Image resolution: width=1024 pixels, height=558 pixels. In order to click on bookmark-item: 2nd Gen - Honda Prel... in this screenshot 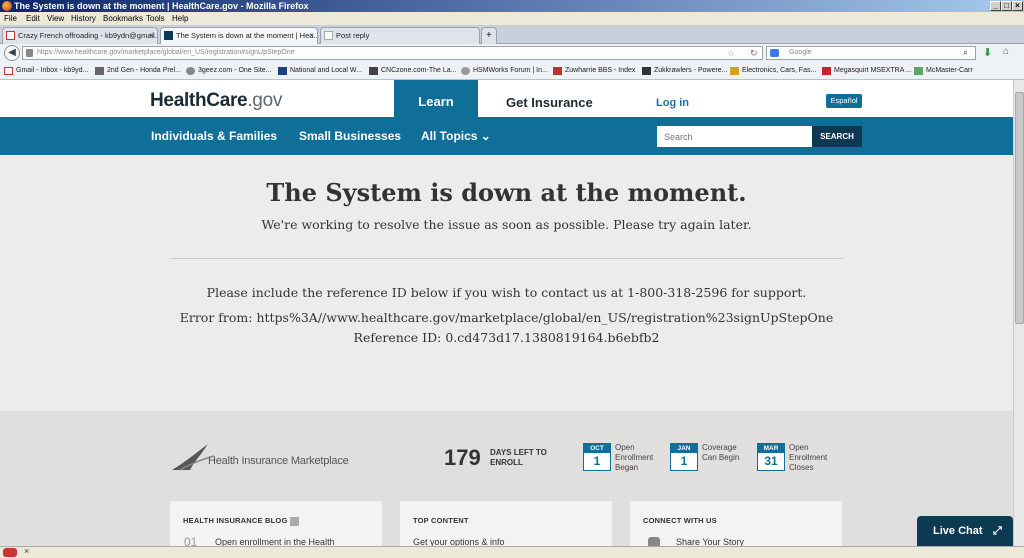, I will do `click(138, 71)`.